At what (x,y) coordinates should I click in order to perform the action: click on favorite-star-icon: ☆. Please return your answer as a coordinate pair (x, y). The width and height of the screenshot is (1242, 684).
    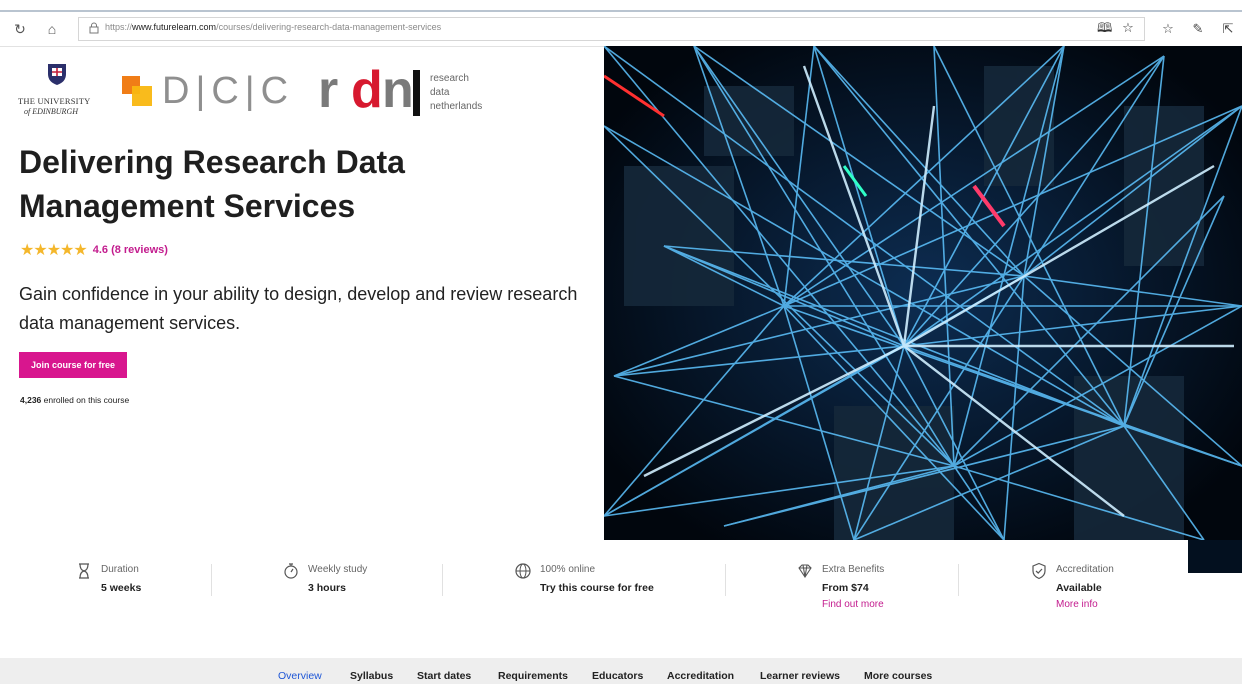
    Looking at the image, I should click on (1128, 28).